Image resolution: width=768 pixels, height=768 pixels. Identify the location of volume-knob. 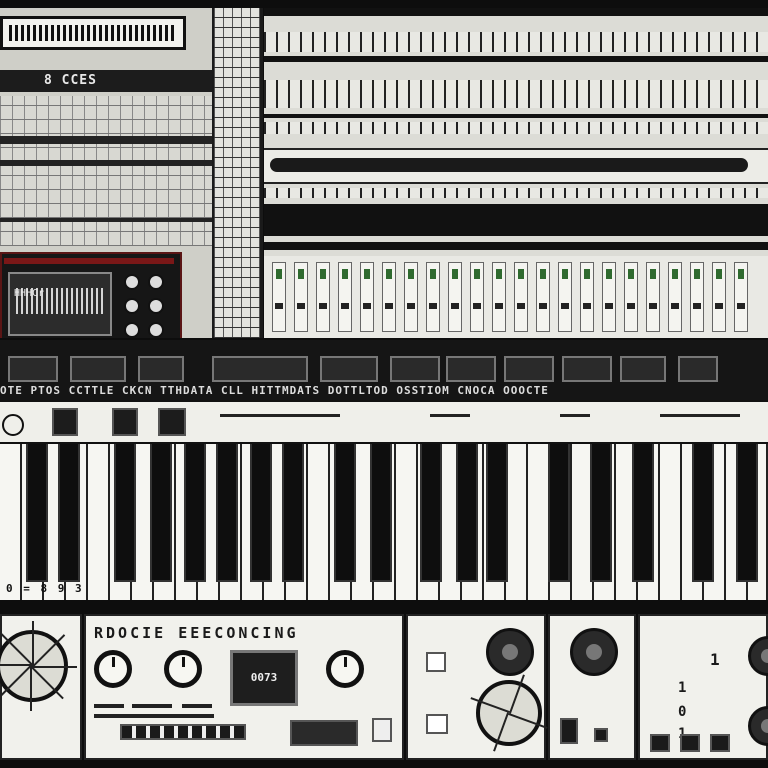
(758, 656).